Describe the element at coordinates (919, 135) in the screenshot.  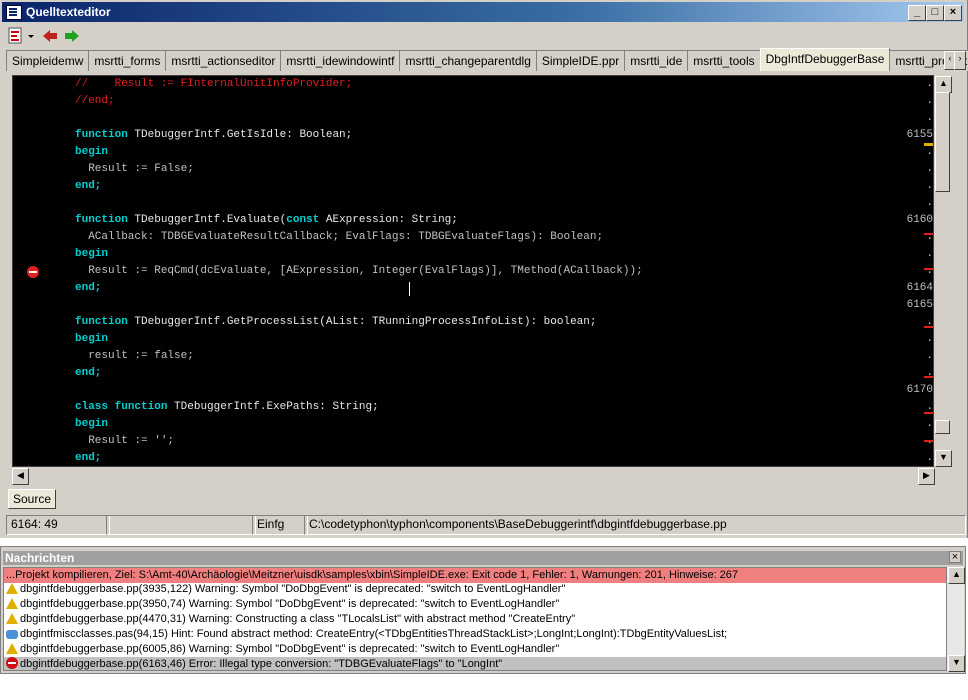
I see `line-number: 6155` at that location.